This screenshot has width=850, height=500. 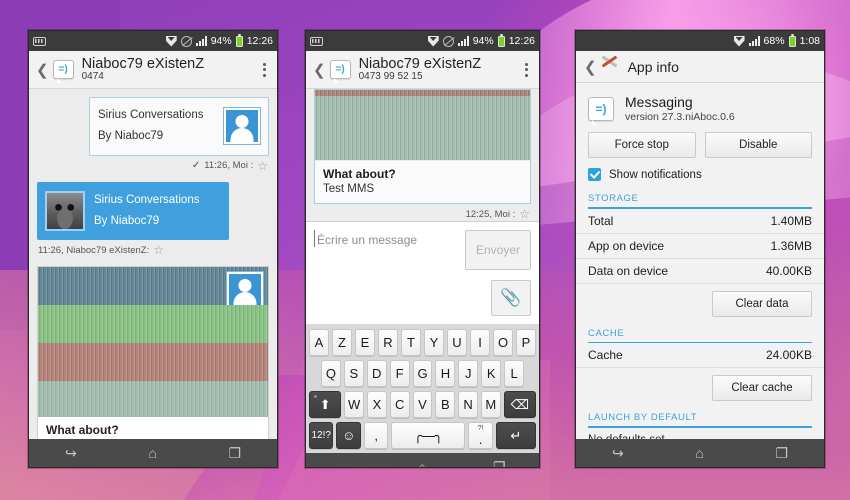 I want to click on key-e: E, so click(x=365, y=342).